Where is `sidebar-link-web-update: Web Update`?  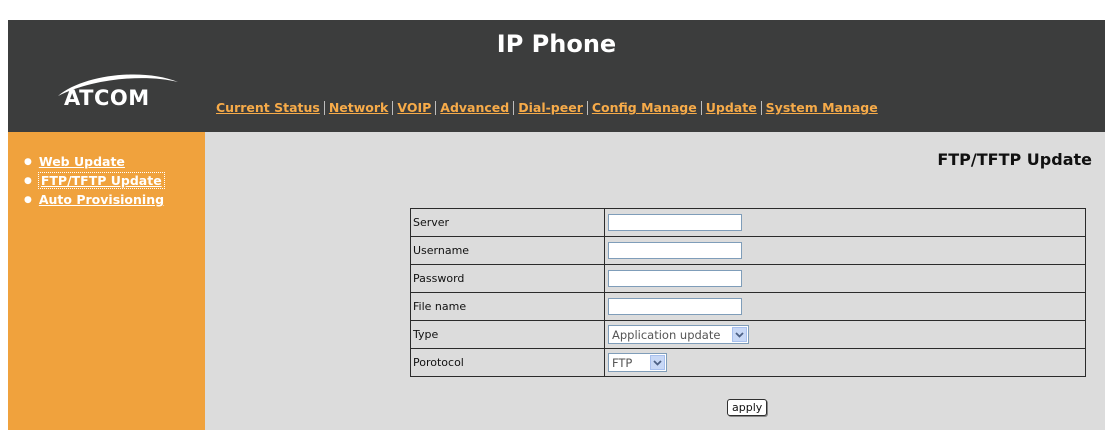
sidebar-link-web-update: Web Update is located at coordinates (82, 161).